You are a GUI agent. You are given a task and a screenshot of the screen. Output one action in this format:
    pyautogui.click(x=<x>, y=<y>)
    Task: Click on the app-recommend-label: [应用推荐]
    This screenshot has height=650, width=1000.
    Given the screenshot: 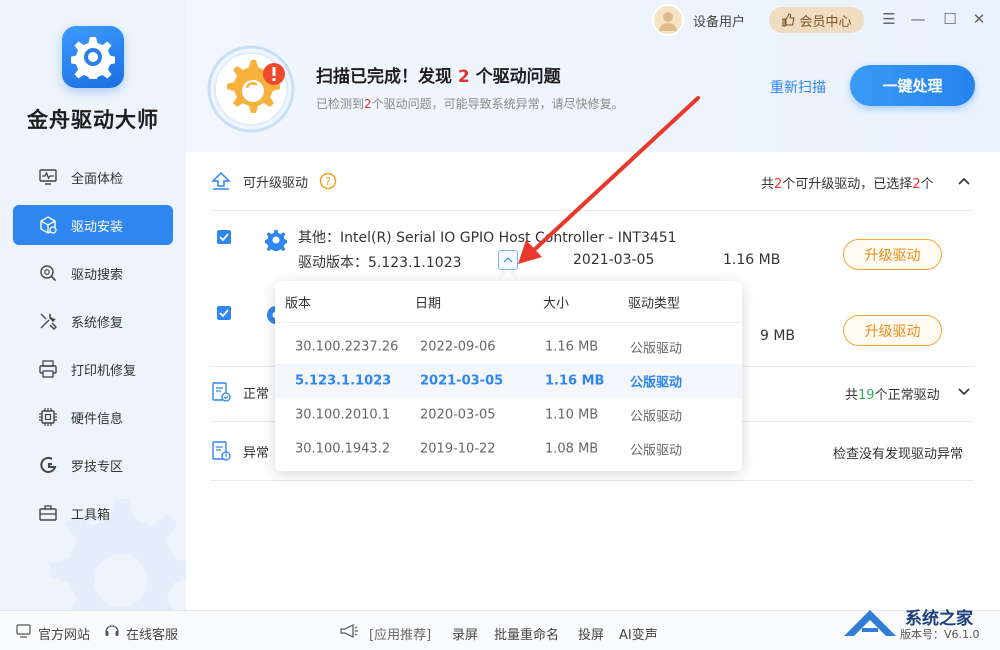 What is the action you would take?
    pyautogui.click(x=400, y=635)
    